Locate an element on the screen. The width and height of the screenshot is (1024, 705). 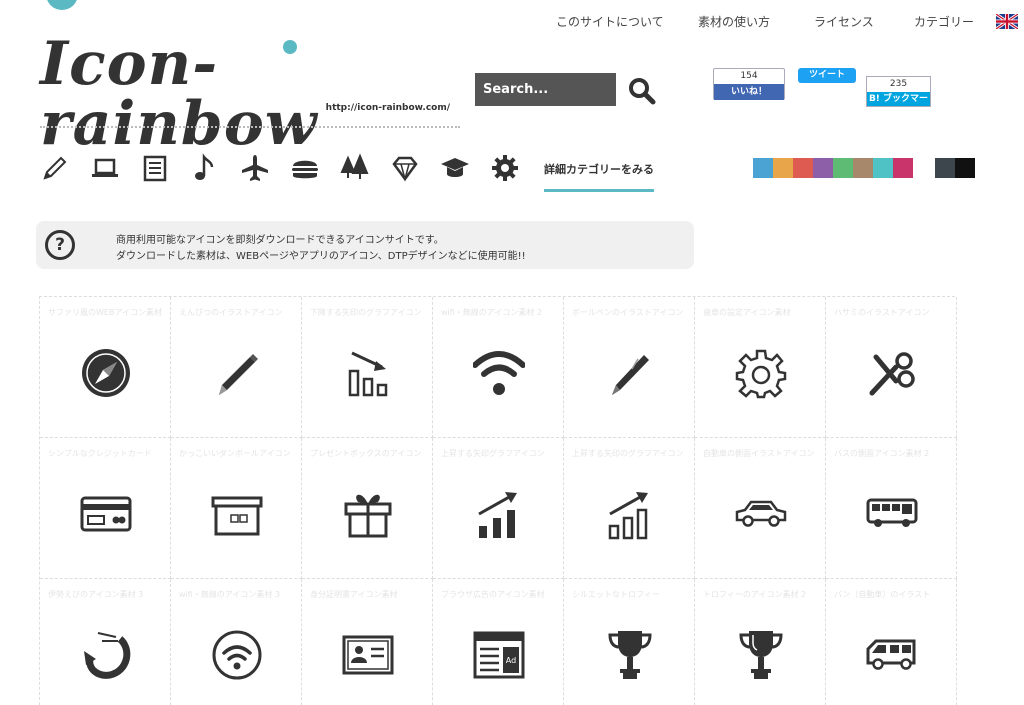
icon-card: ボールペンのイラストアイコン is located at coordinates (629, 367).